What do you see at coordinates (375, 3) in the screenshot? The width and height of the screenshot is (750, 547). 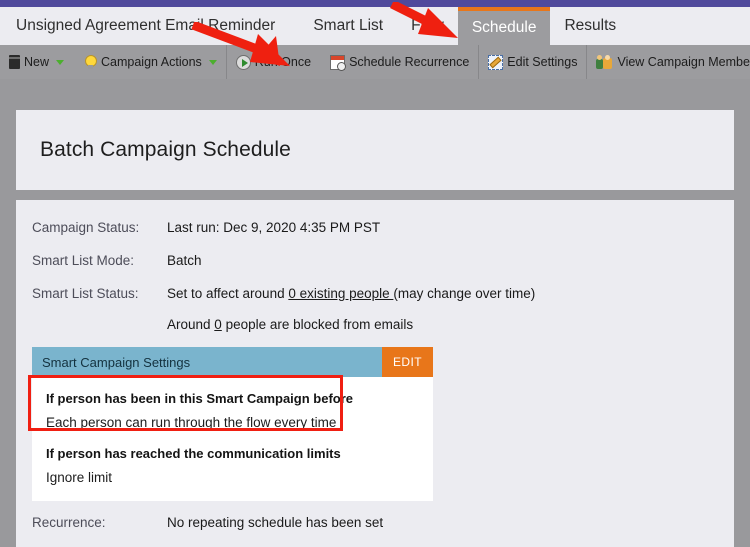 I see `app-top-bar` at bounding box center [375, 3].